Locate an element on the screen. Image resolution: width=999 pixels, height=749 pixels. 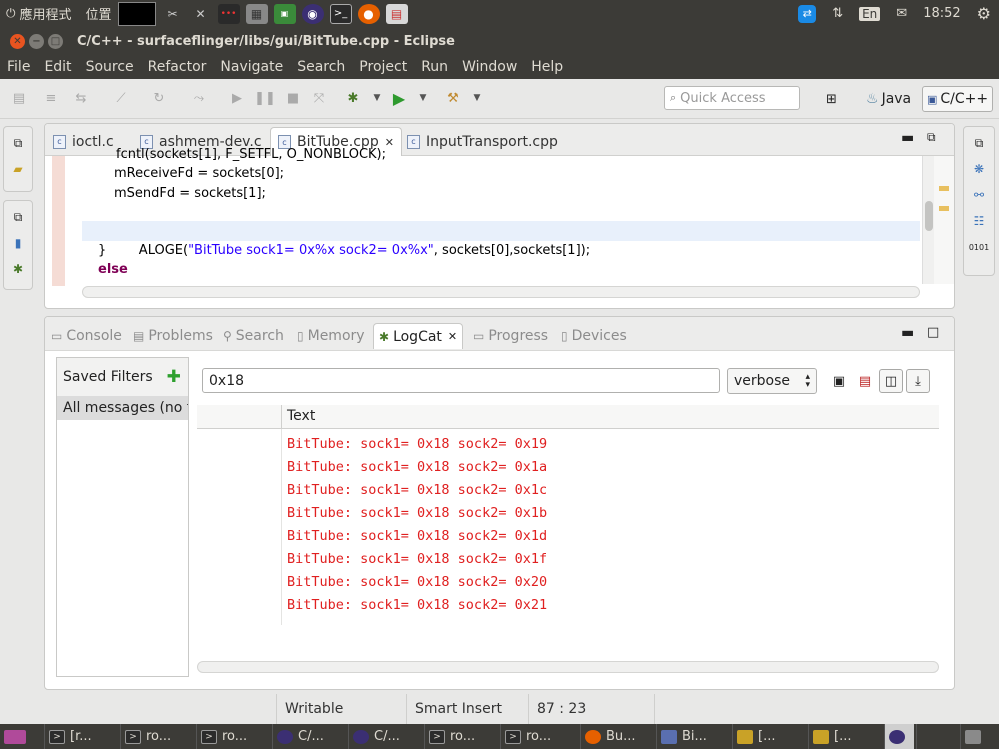
menu-source: Source is located at coordinates (110, 67).